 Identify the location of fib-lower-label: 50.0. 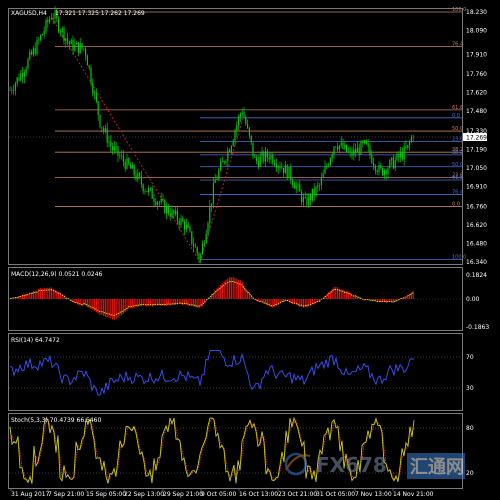
(457, 165).